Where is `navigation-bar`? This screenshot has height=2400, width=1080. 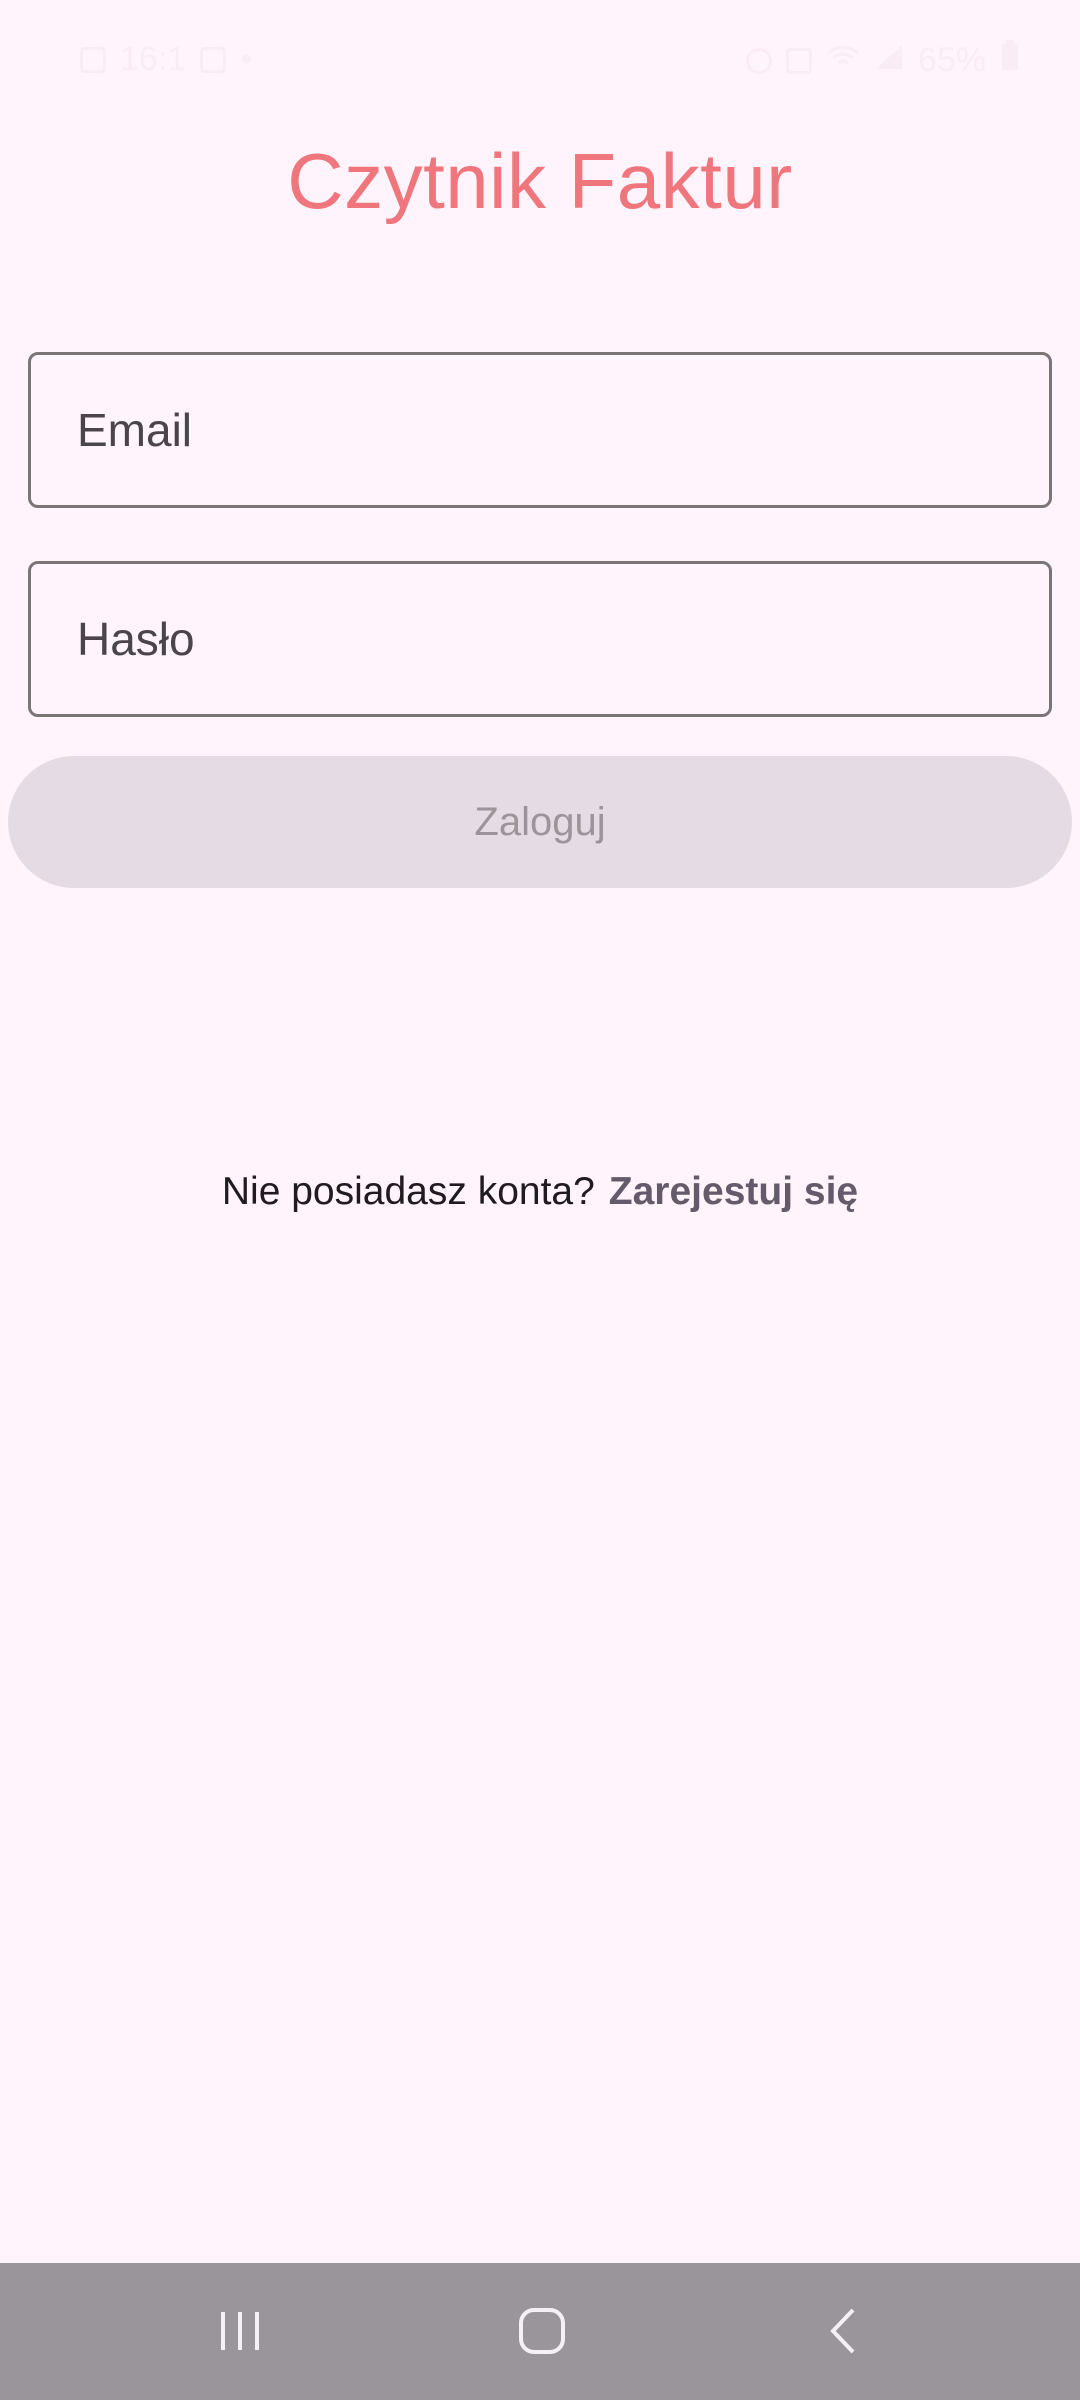
navigation-bar is located at coordinates (540, 2331).